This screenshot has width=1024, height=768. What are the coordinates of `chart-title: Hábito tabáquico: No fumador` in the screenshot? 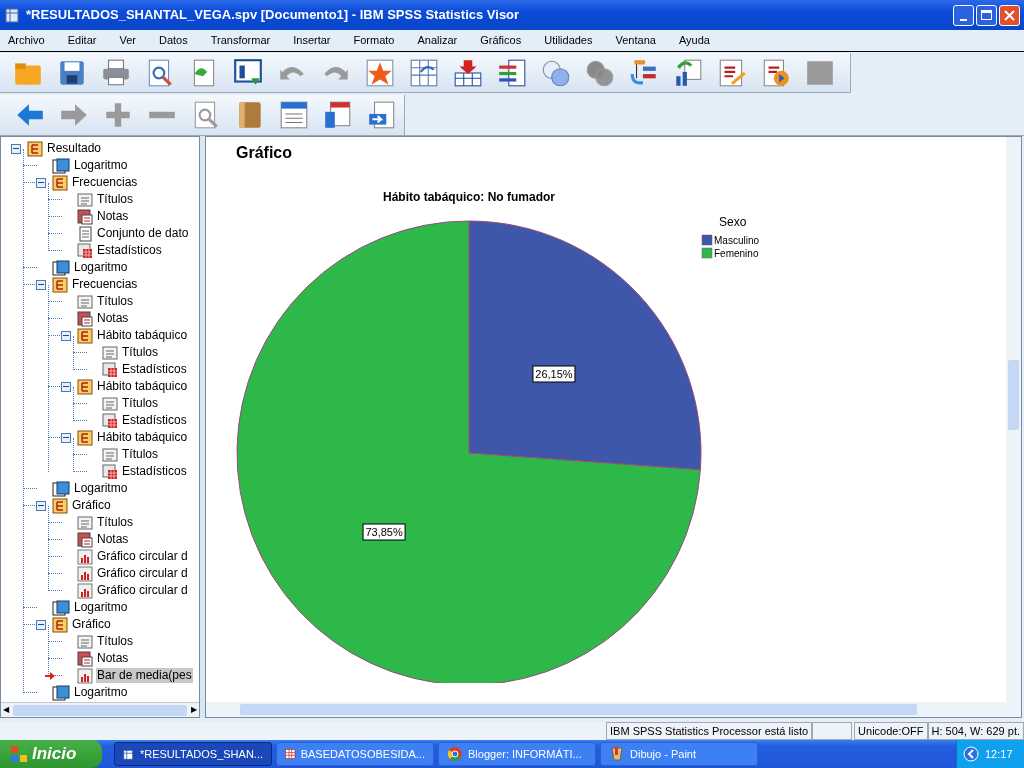 It's located at (469, 197).